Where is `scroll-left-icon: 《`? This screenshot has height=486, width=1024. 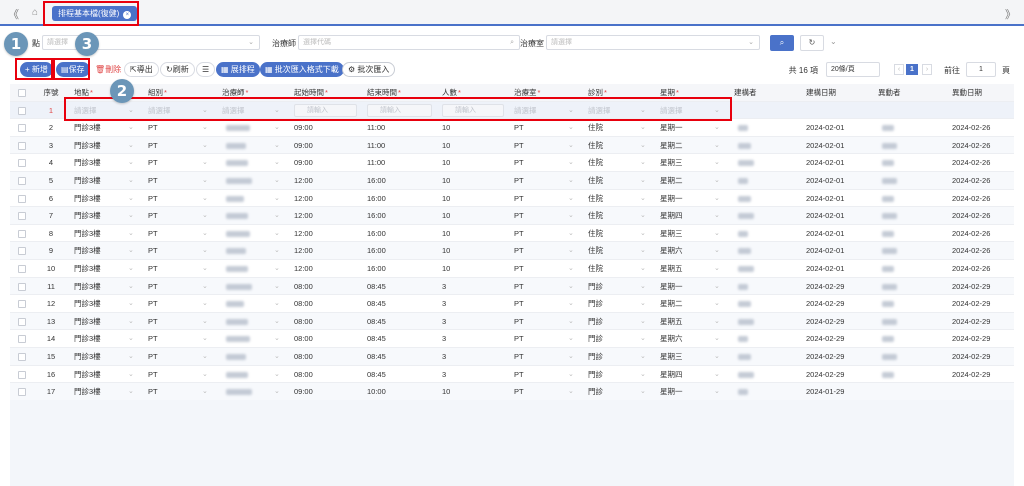
scroll-left-icon: 《 is located at coordinates (13, 14).